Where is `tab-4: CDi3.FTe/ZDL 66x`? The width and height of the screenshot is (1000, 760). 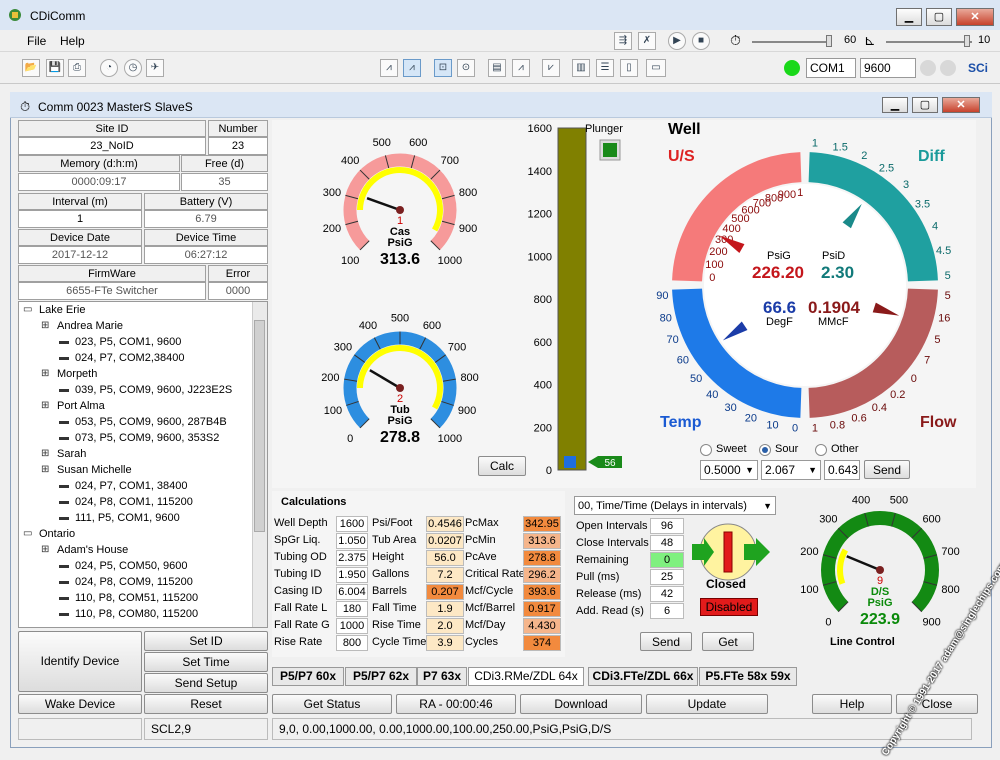 tab-4: CDi3.FTe/ZDL 66x is located at coordinates (643, 676).